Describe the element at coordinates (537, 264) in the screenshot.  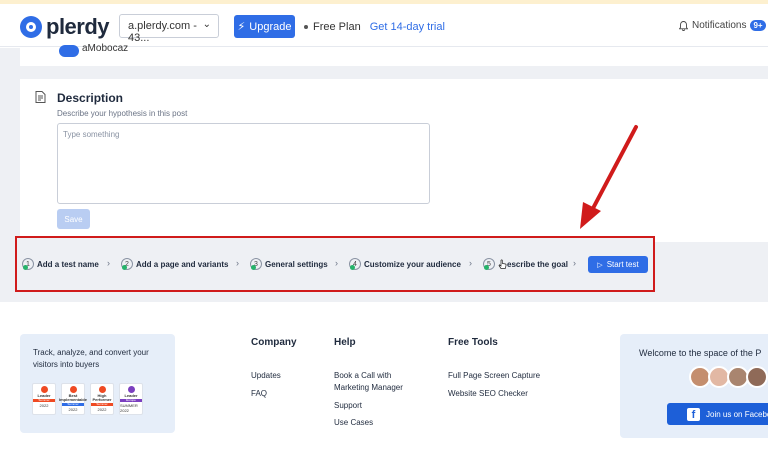
I see `step-label: escribe the goal` at that location.